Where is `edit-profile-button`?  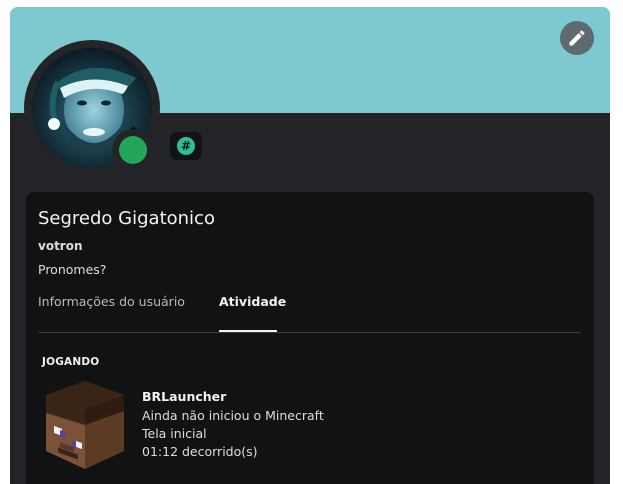
edit-profile-button is located at coordinates (577, 38).